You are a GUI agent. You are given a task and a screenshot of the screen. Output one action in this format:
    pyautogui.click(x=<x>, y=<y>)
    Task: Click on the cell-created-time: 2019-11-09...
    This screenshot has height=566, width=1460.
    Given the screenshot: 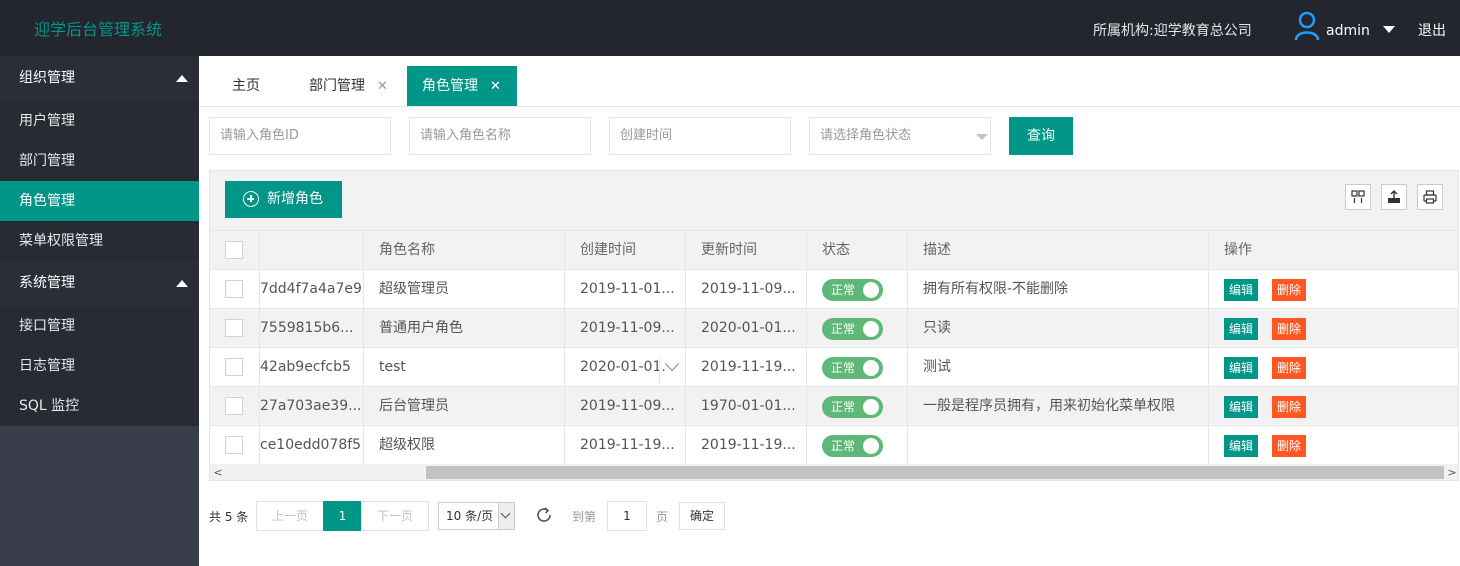 What is the action you would take?
    pyautogui.click(x=625, y=406)
    